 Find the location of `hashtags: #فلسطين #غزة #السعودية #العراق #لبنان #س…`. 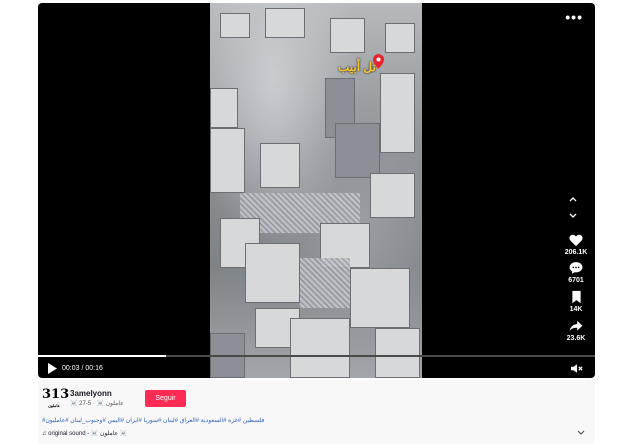

hashtags: #فلسطين #غزة #السعودية #العراق #لبنان #س… is located at coordinates (153, 420).